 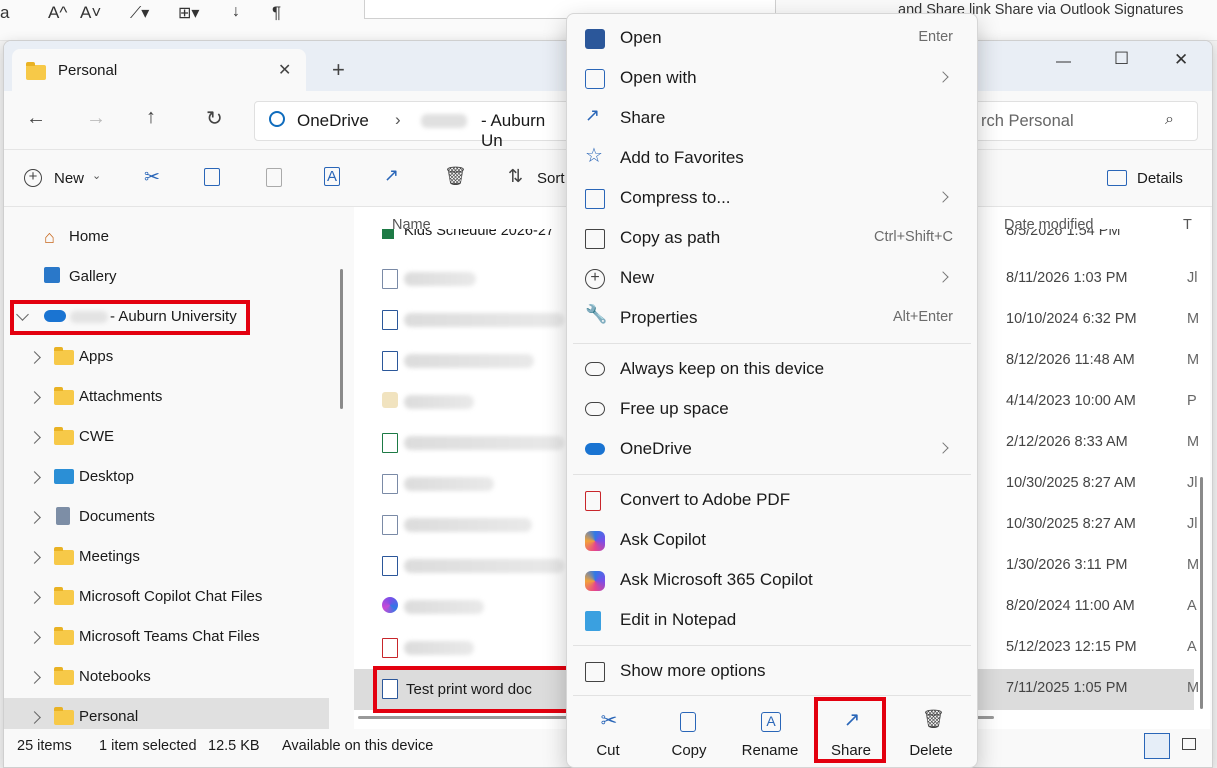 What do you see at coordinates (931, 736) in the screenshot?
I see `quick-delete-button: 🗑 Delete` at bounding box center [931, 736].